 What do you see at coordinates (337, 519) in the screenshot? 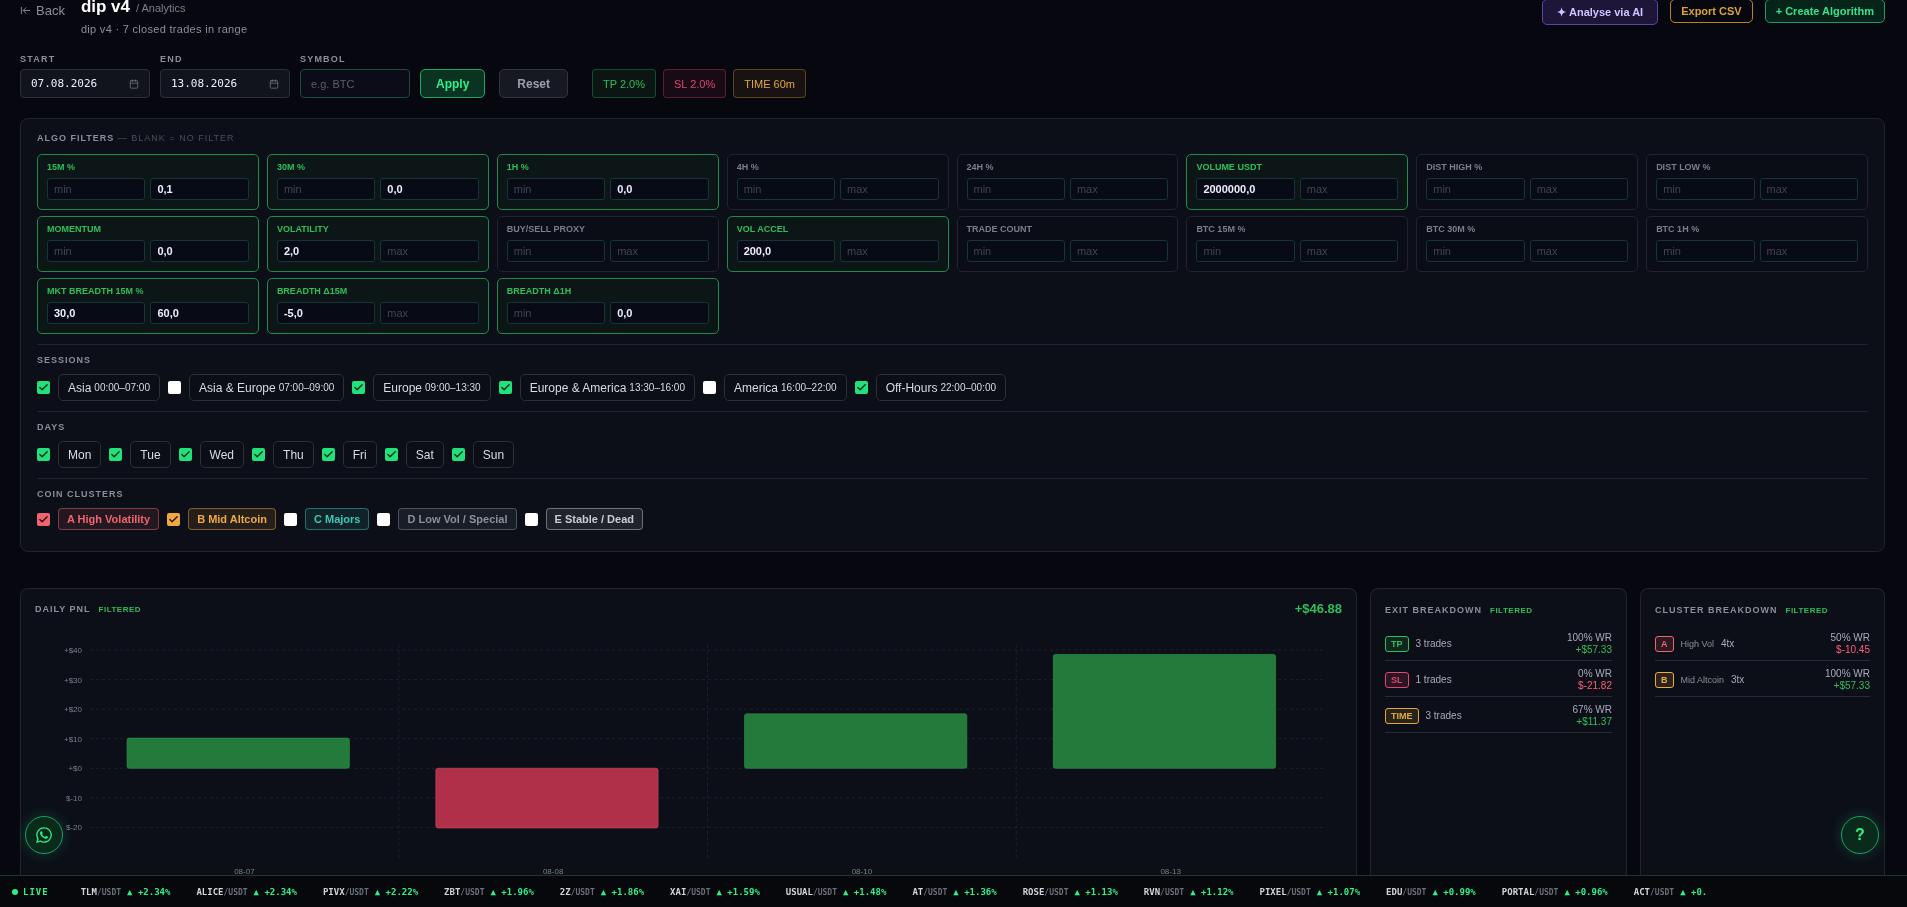
I see `cluster-tag: C Majors` at bounding box center [337, 519].